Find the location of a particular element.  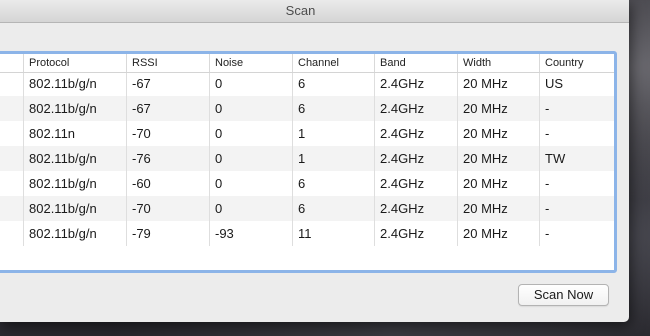

column-header-protocol: Protocol is located at coordinates (75, 63).